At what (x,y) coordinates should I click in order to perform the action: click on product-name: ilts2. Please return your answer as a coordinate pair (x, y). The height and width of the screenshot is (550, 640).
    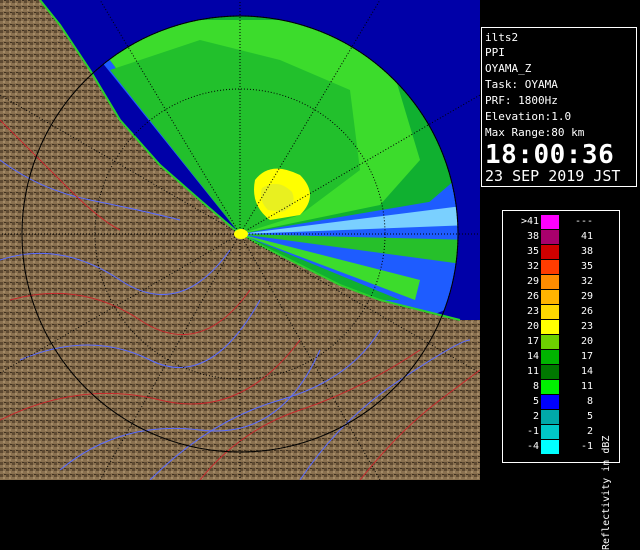
    Looking at the image, I should click on (502, 37).